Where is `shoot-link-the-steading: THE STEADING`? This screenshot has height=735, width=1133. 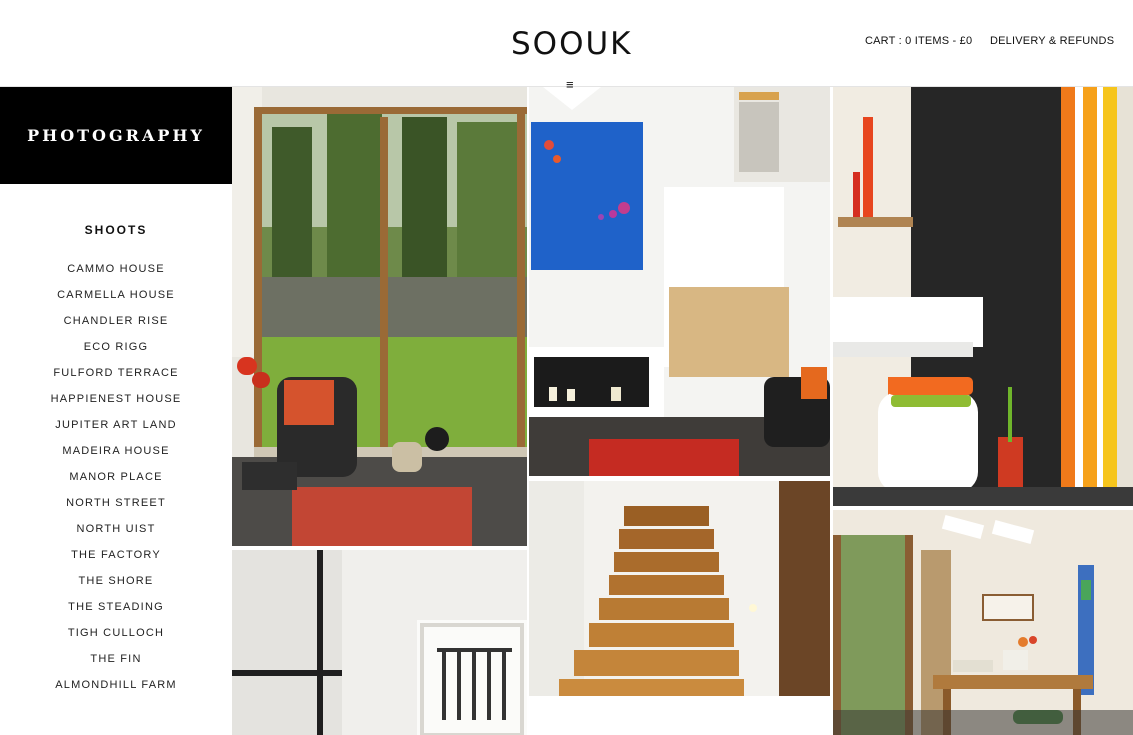 shoot-link-the-steading: THE STEADING is located at coordinates (116, 607).